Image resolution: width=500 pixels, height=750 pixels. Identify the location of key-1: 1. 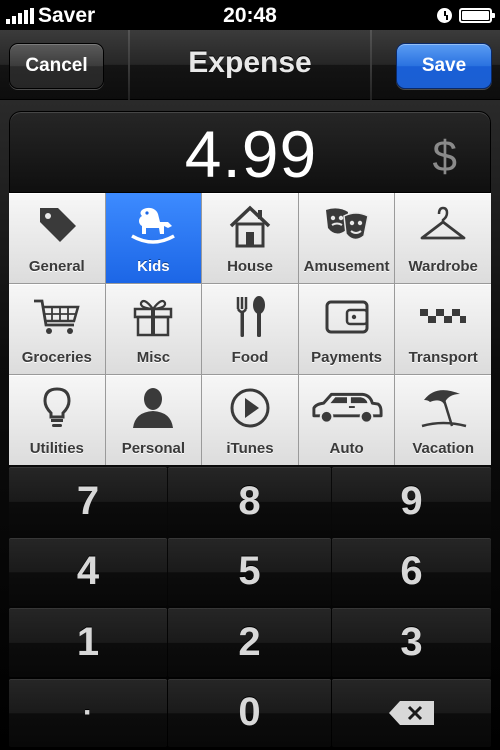
(88, 642).